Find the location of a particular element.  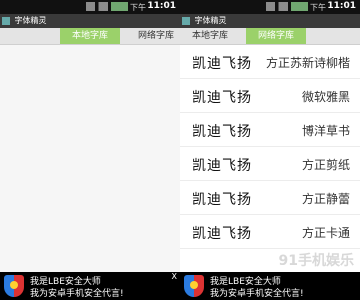

ad-banner: 我是LBE安全大师 我为安卓手机安全代言! X is located at coordinates (90, 286).